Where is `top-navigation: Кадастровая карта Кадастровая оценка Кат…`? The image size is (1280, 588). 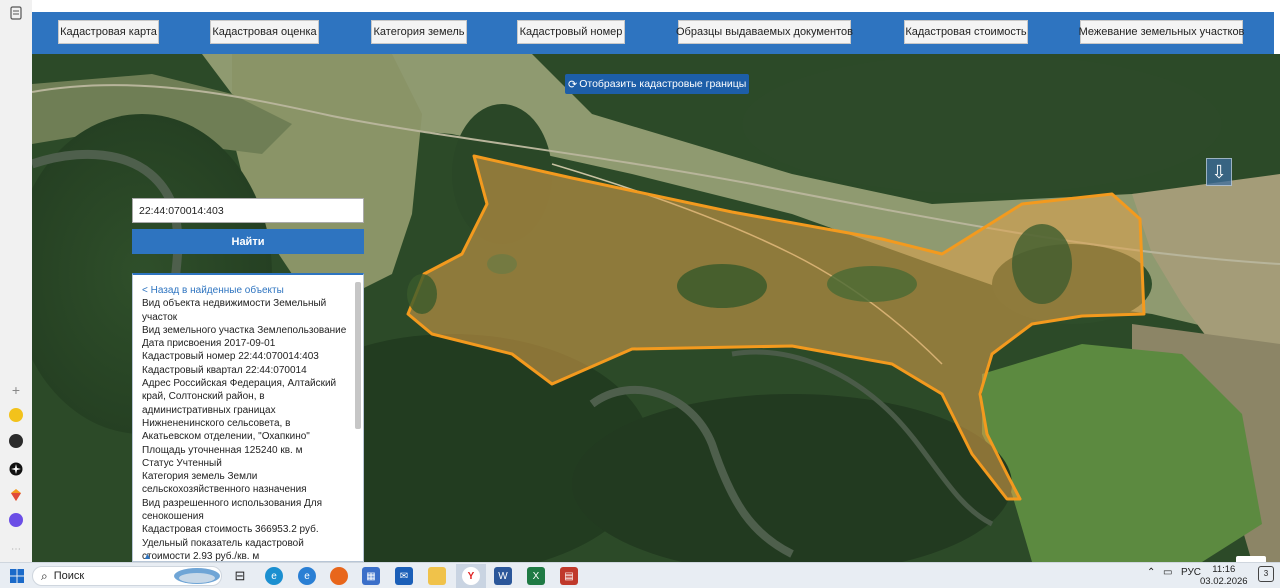 top-navigation: Кадастровая карта Кадастровая оценка Кат… is located at coordinates (653, 33).